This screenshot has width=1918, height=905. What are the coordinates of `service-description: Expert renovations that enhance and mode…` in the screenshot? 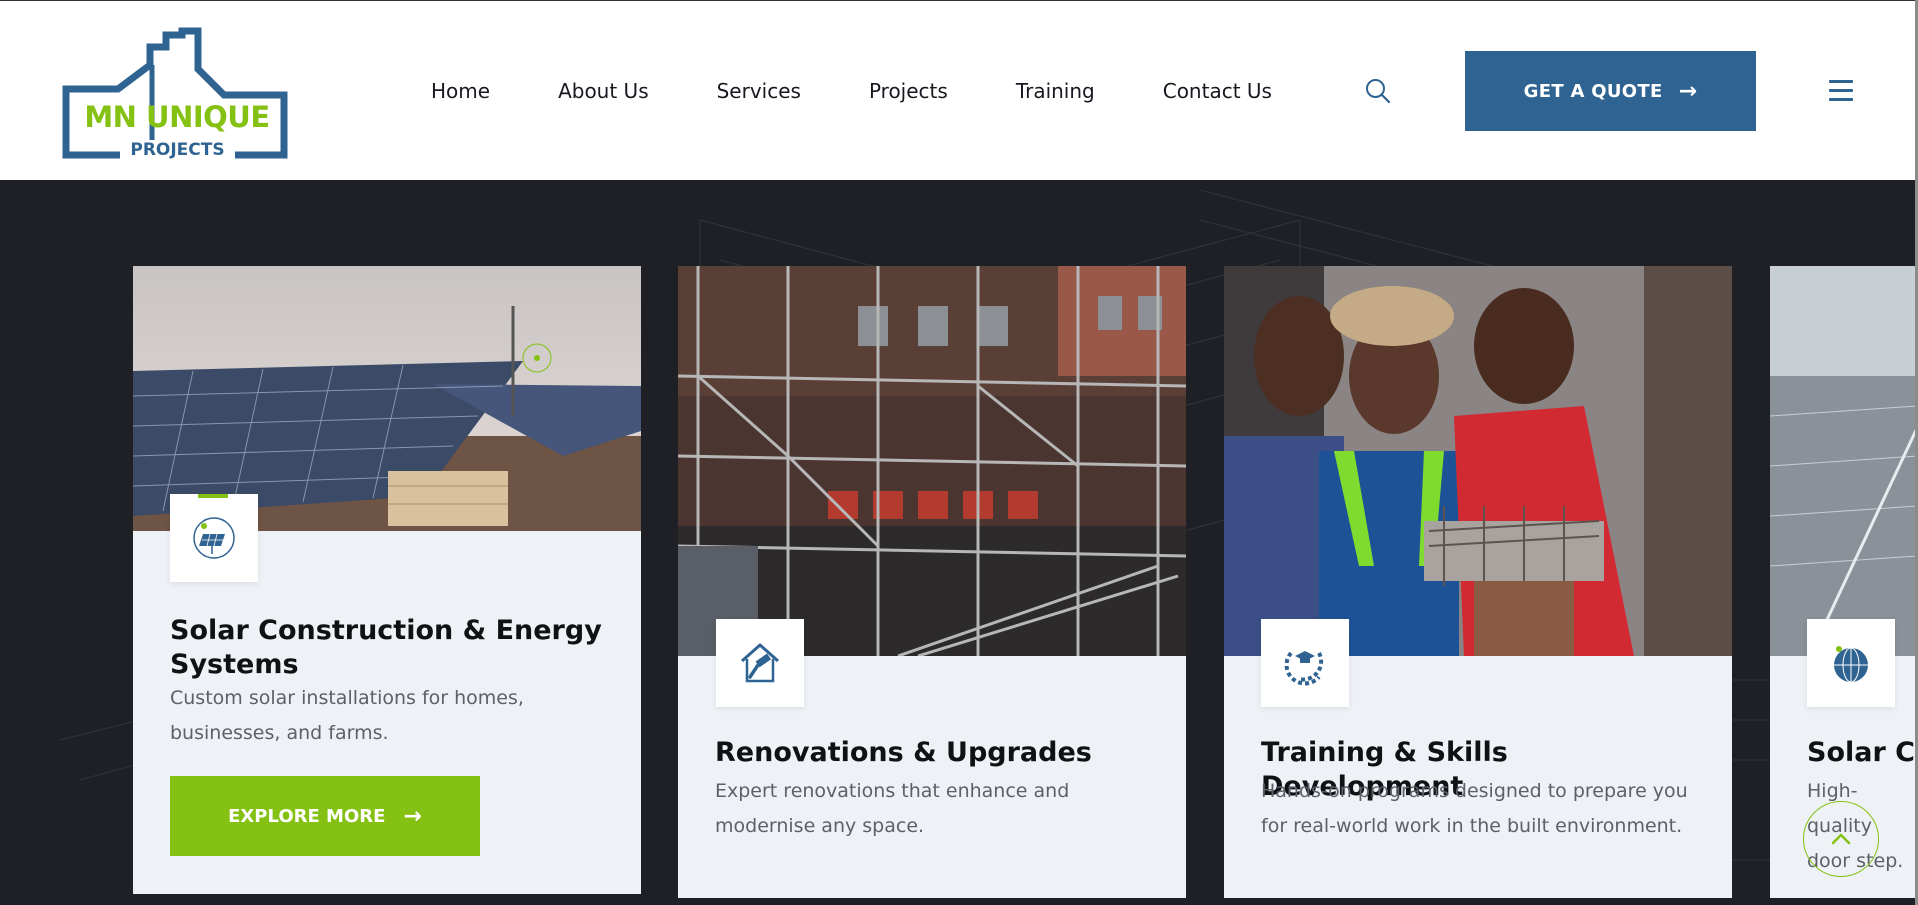 It's located at (892, 808).